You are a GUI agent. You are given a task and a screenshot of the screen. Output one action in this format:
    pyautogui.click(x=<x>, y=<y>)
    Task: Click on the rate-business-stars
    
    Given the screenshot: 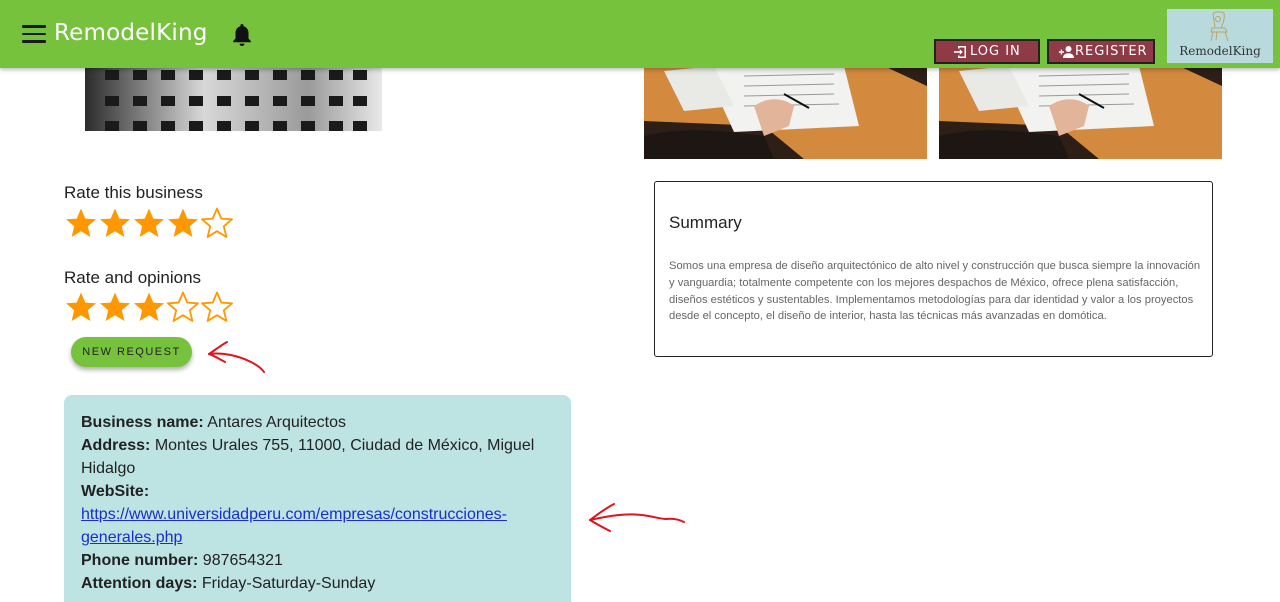 What is the action you would take?
    pyautogui.click(x=149, y=223)
    